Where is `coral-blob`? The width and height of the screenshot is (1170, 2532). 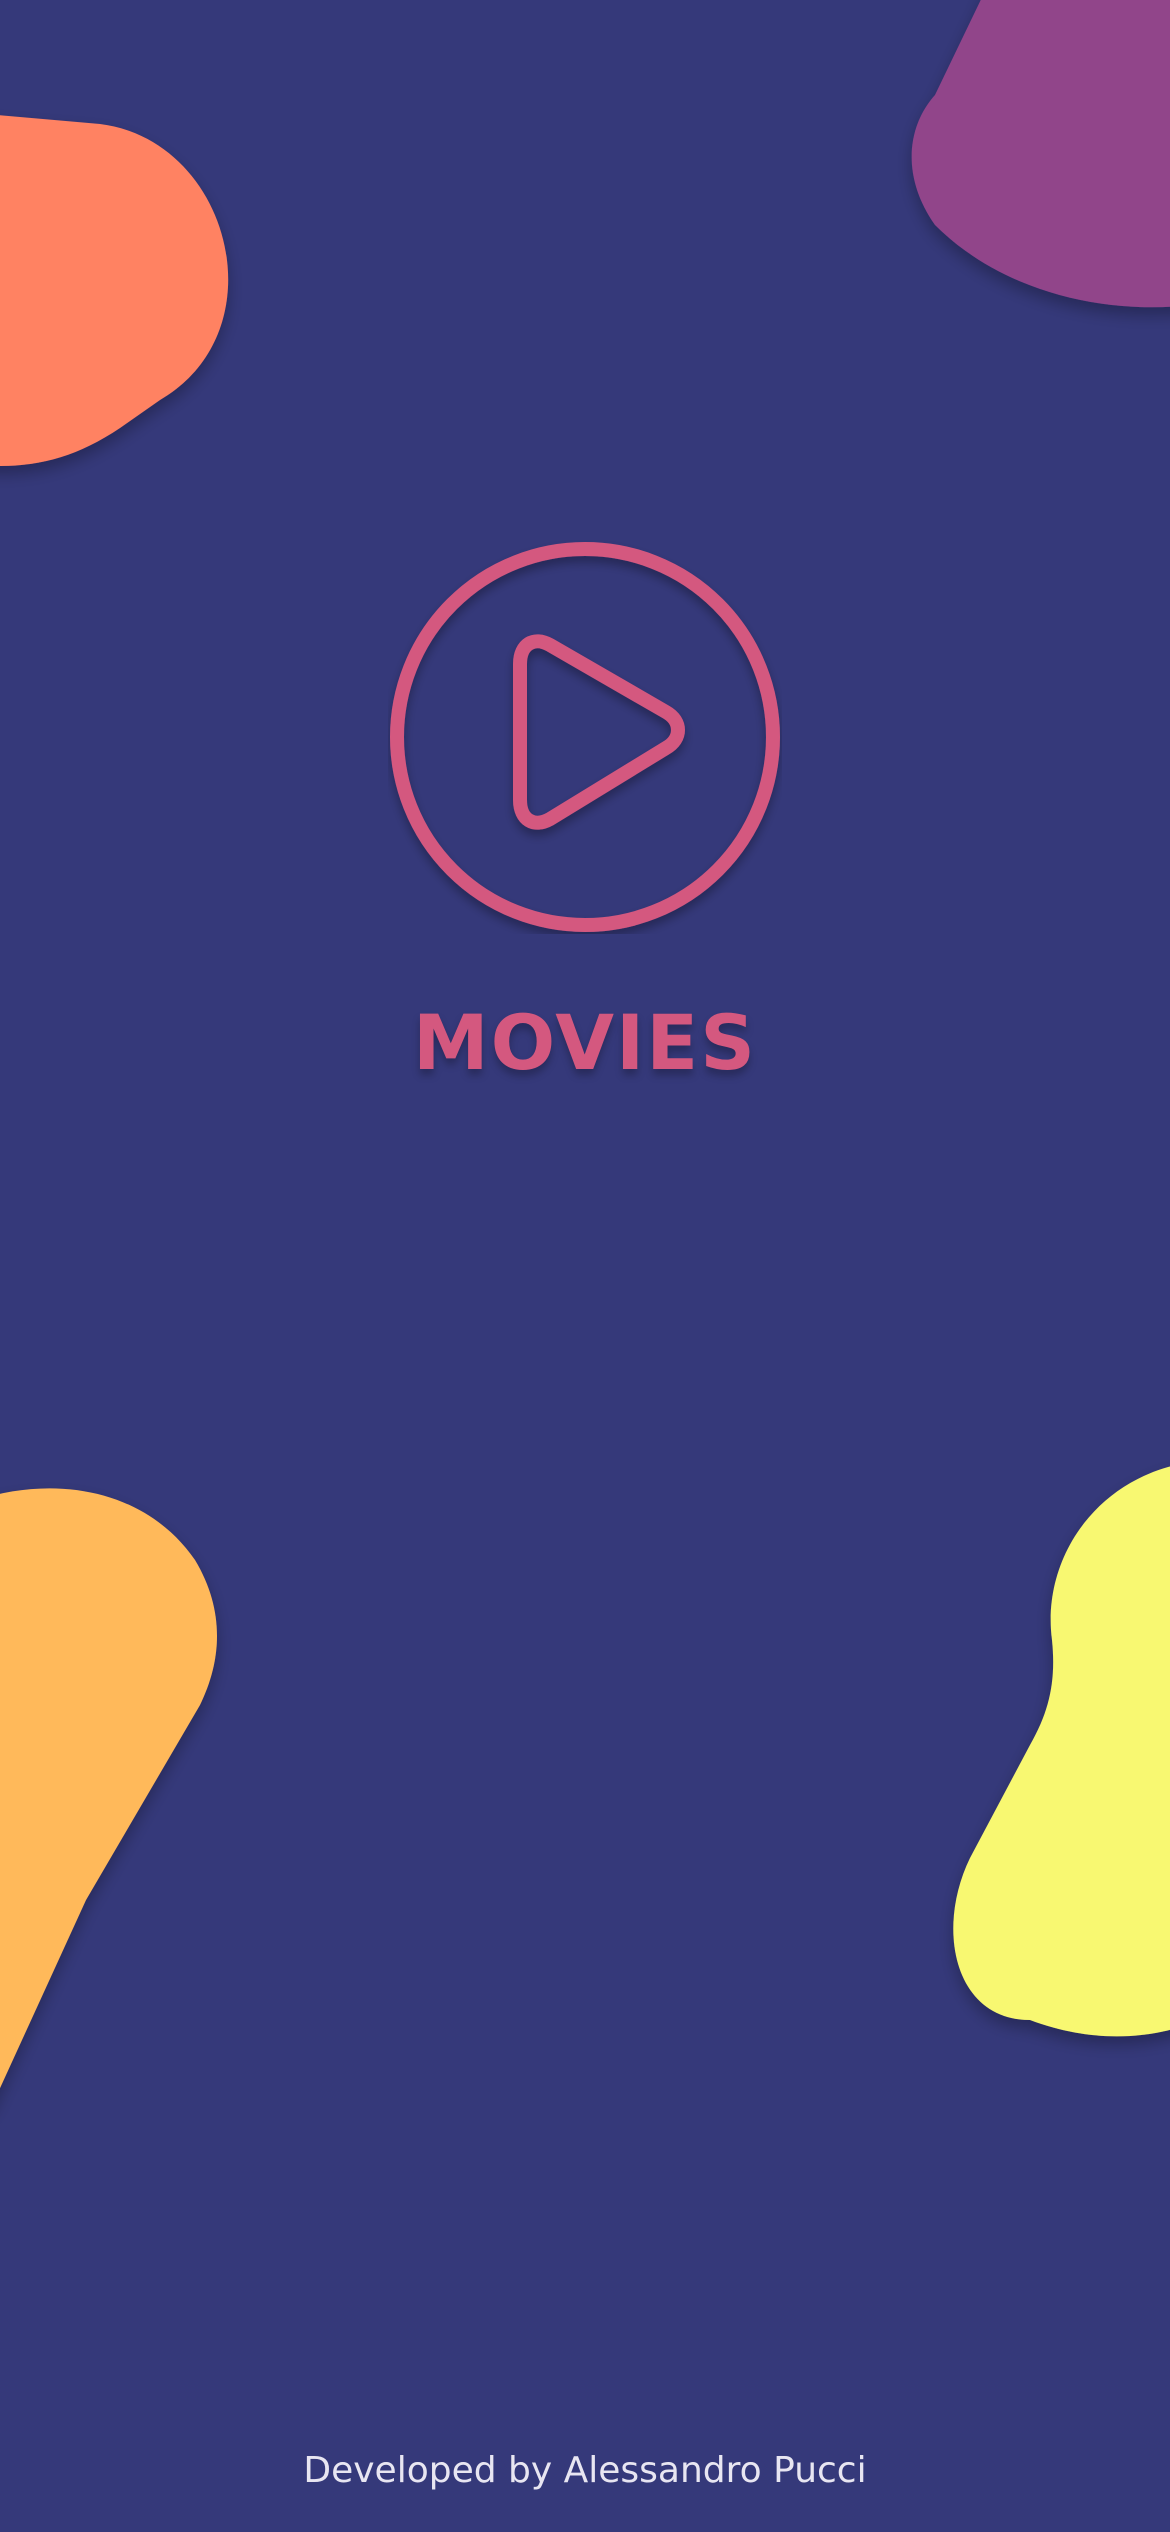 coral-blob is located at coordinates (114, 290).